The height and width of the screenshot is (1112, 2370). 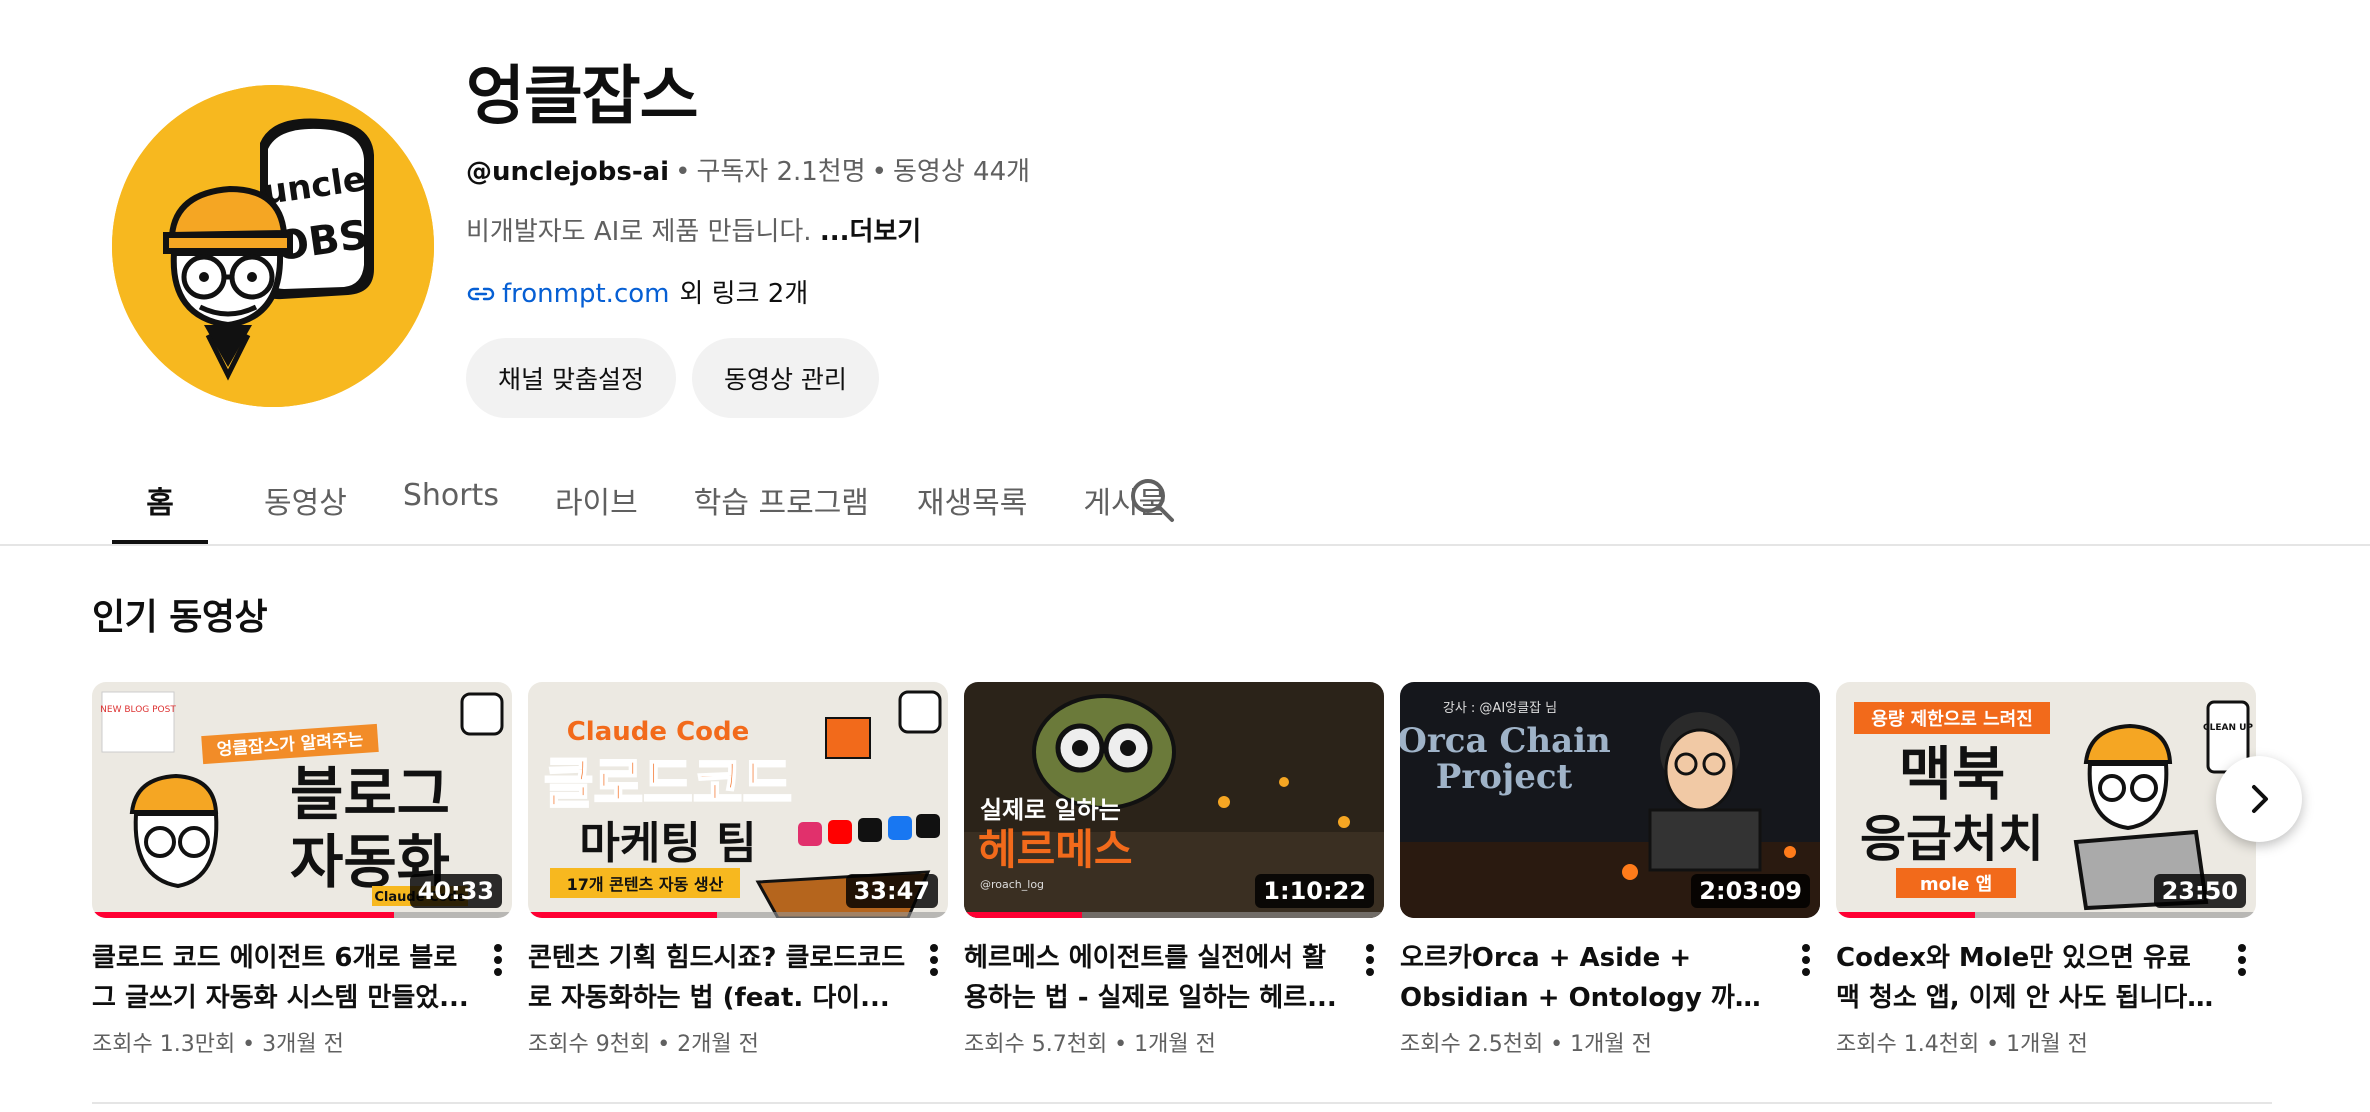 What do you see at coordinates (639, 507) in the screenshot?
I see `channel-tabs: 홈 동영상 Shorts 라이브 학습 프로그램 재생목록 게시물` at bounding box center [639, 507].